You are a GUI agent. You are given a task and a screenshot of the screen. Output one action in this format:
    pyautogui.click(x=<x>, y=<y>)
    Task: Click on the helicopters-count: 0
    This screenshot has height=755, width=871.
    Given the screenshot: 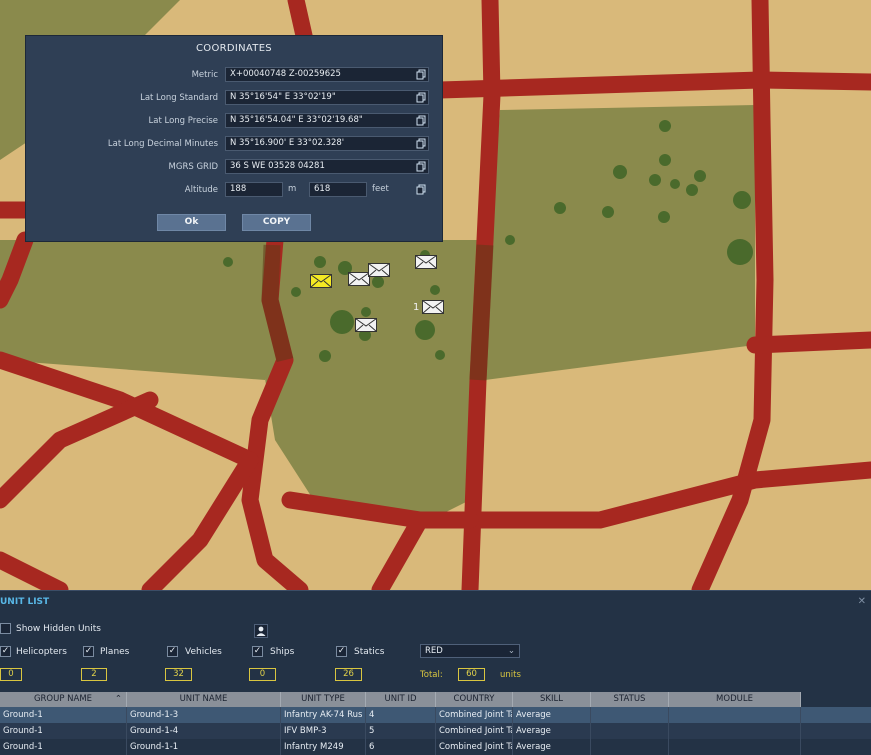 What is the action you would take?
    pyautogui.click(x=11, y=674)
    